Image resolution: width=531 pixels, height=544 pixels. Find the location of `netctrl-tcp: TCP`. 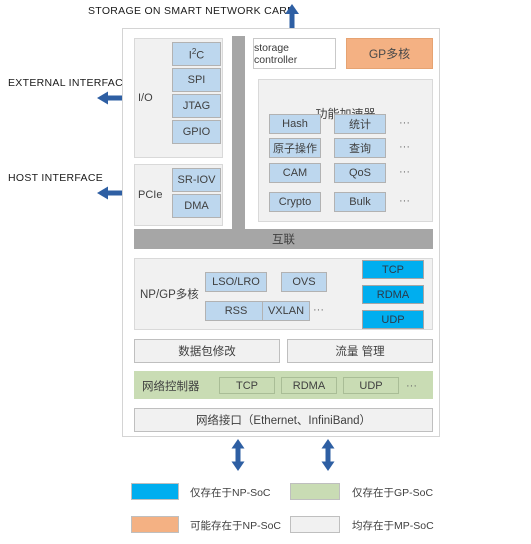

netctrl-tcp: TCP is located at coordinates (247, 385).